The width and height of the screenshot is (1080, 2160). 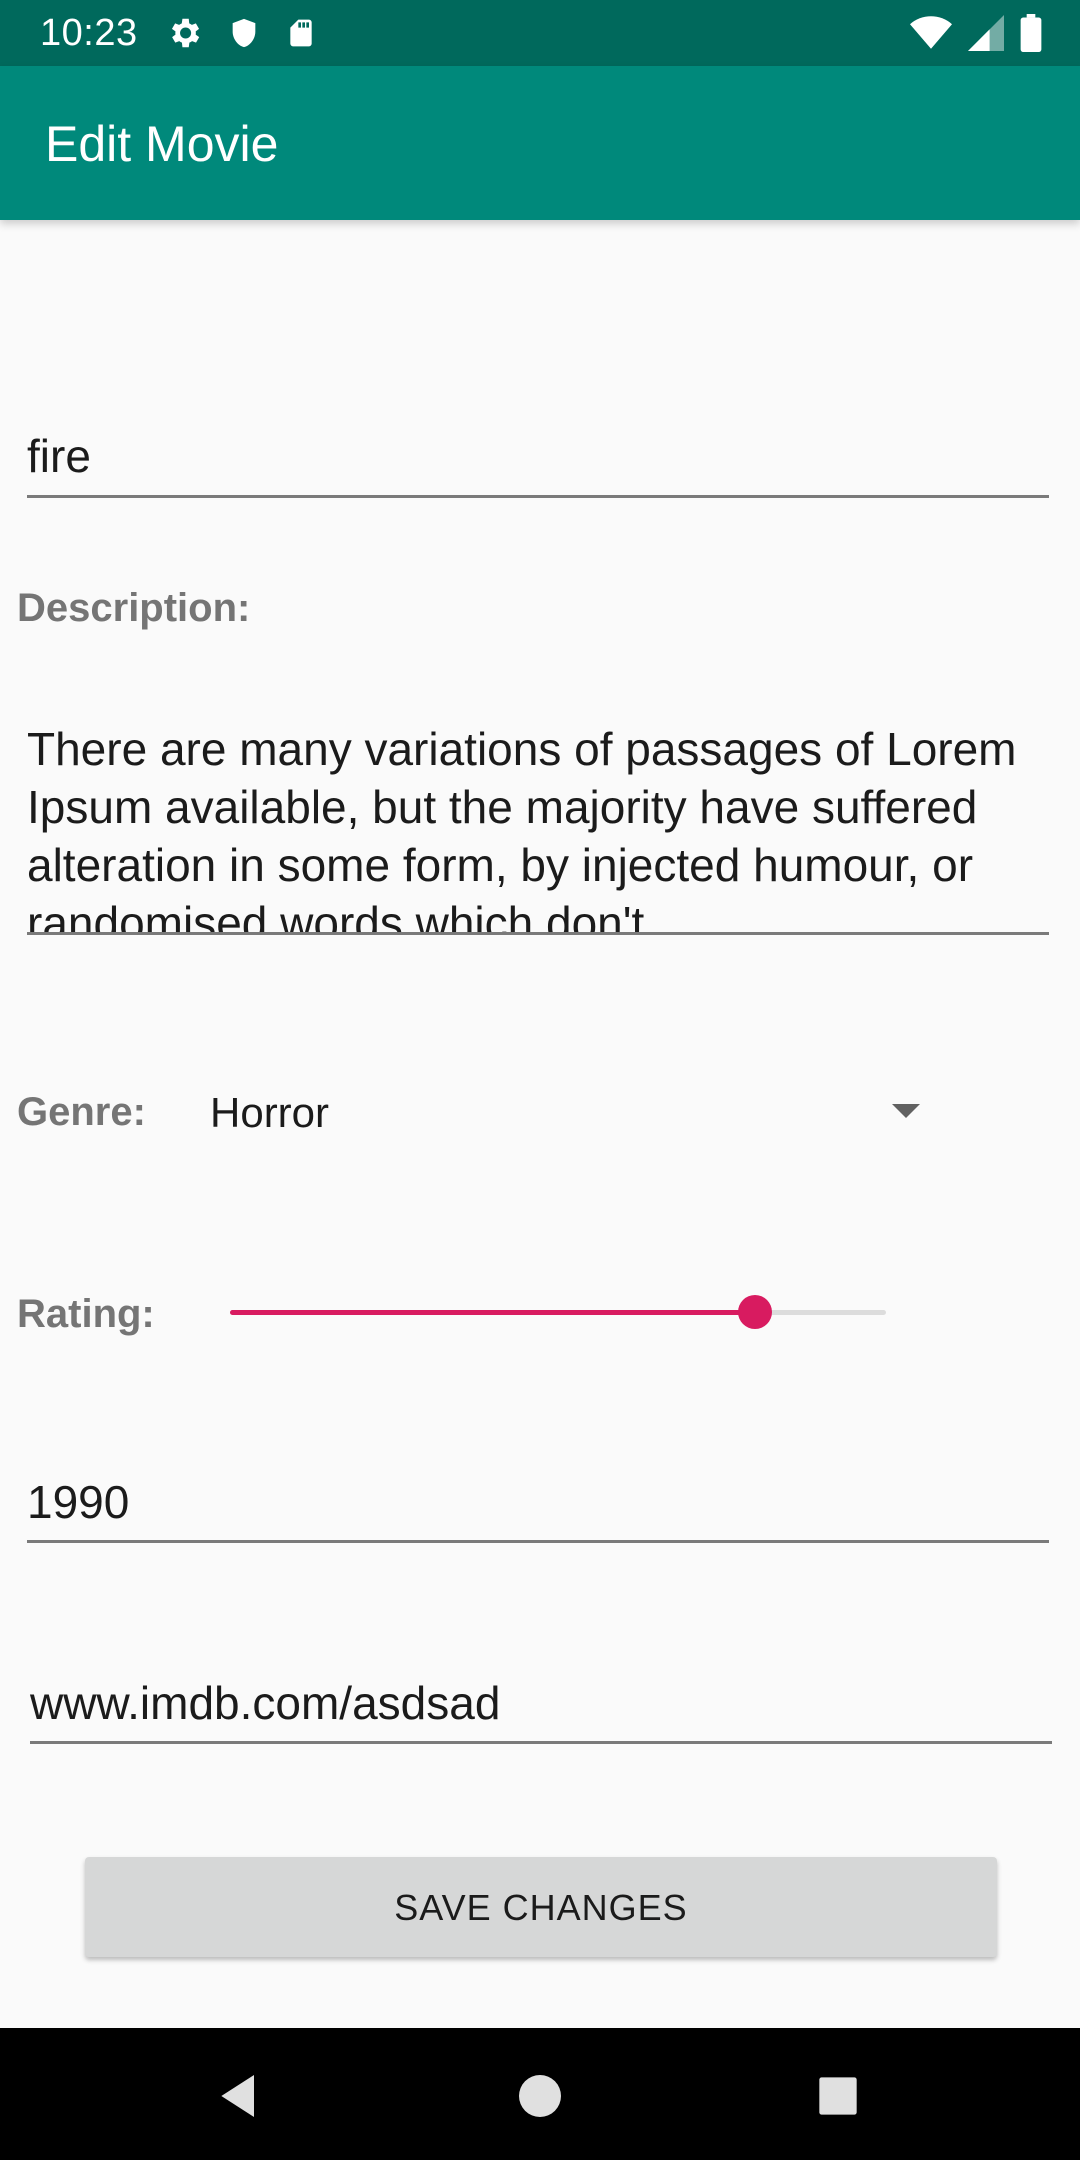 I want to click on year-input: 1990, so click(x=538, y=1506).